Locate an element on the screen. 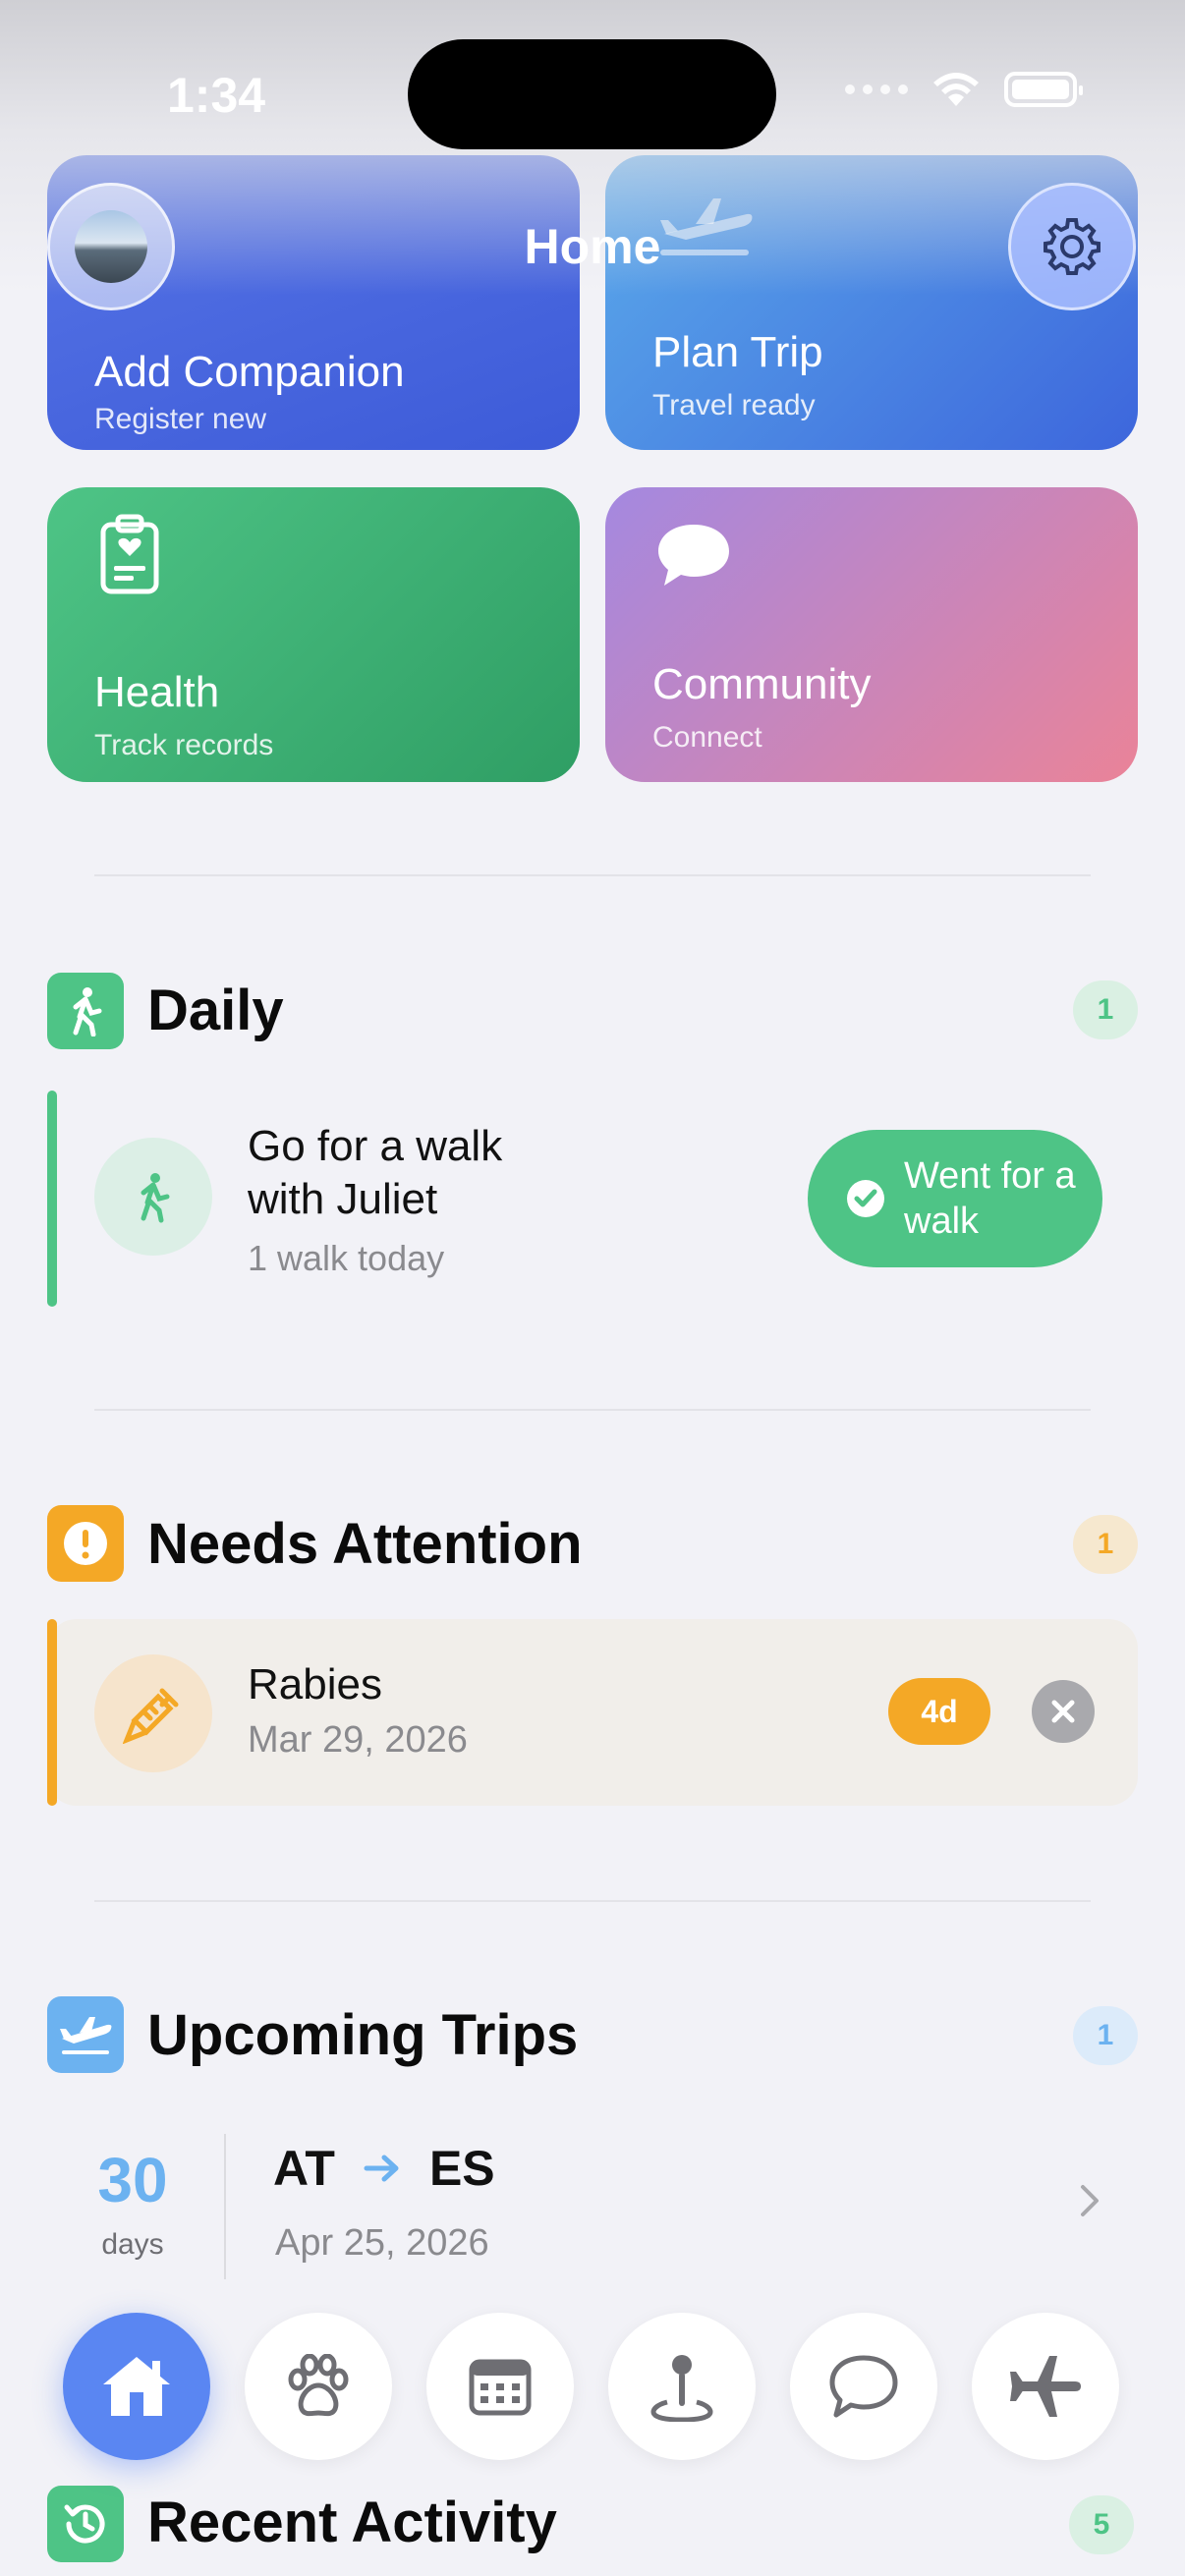  nav-trips-button is located at coordinates (1045, 2386).